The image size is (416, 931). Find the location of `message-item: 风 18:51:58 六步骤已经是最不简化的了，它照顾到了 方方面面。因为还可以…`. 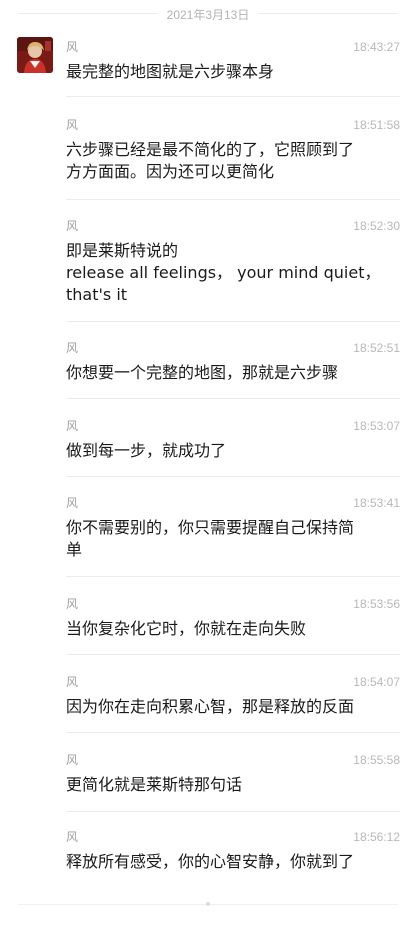

message-item: 风 18:51:58 六步骤已经是最不简化的了，它照顾到了 方方面面。因为还可以… is located at coordinates (233, 158).